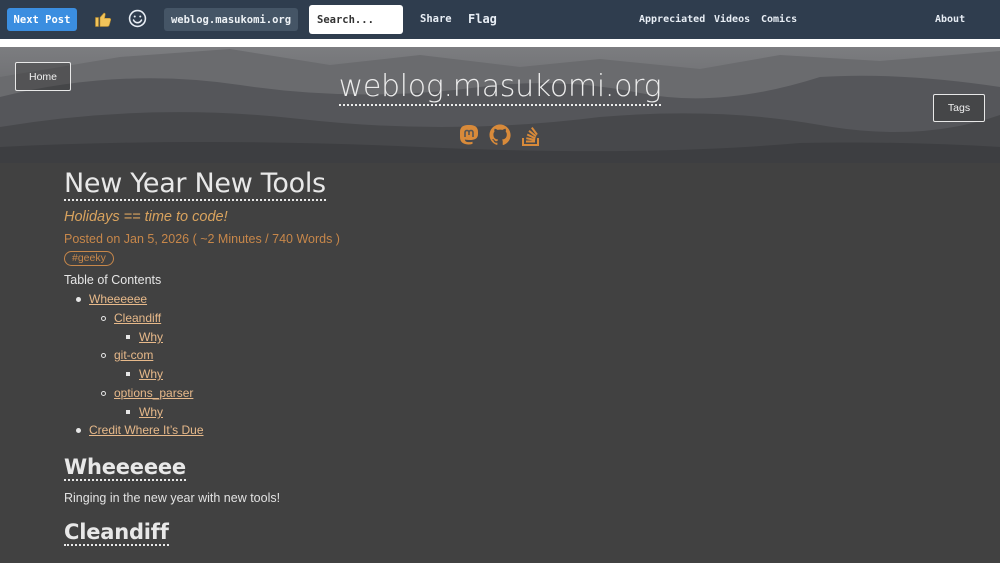  What do you see at coordinates (531, 135) in the screenshot?
I see `stack-overflow-icon` at bounding box center [531, 135].